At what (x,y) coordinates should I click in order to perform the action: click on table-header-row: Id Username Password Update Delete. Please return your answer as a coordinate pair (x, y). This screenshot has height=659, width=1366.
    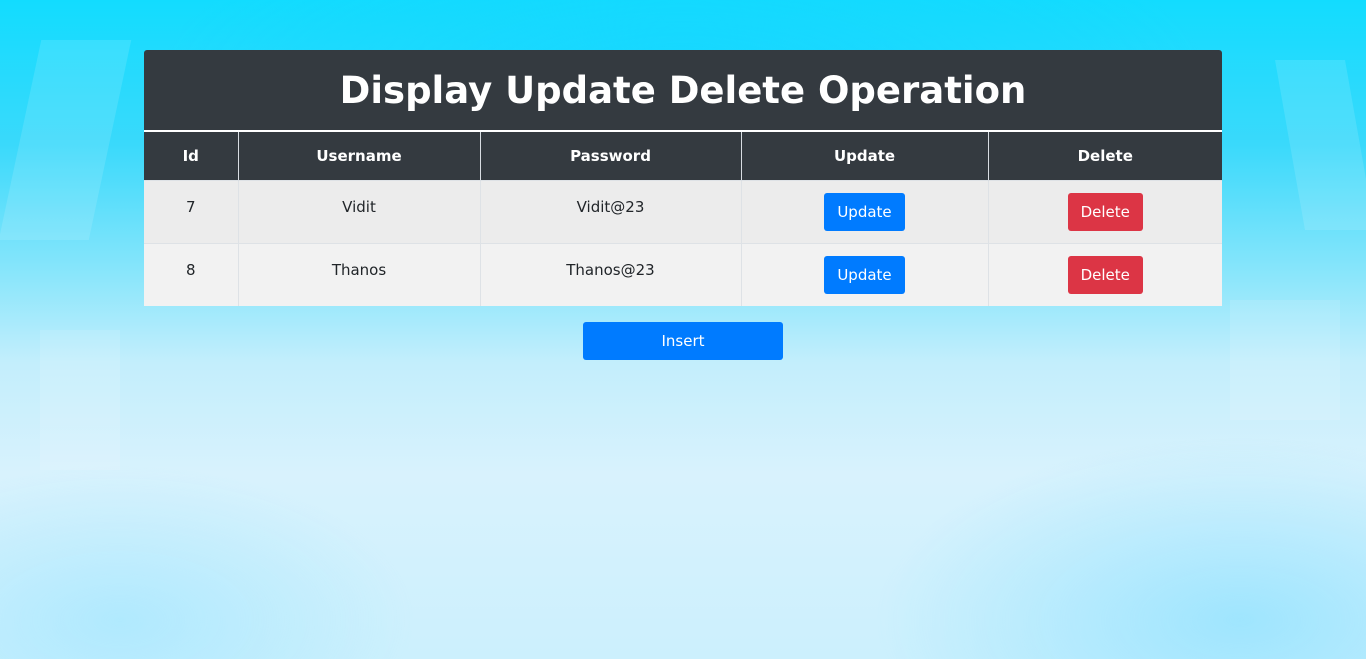
    Looking at the image, I should click on (683, 156).